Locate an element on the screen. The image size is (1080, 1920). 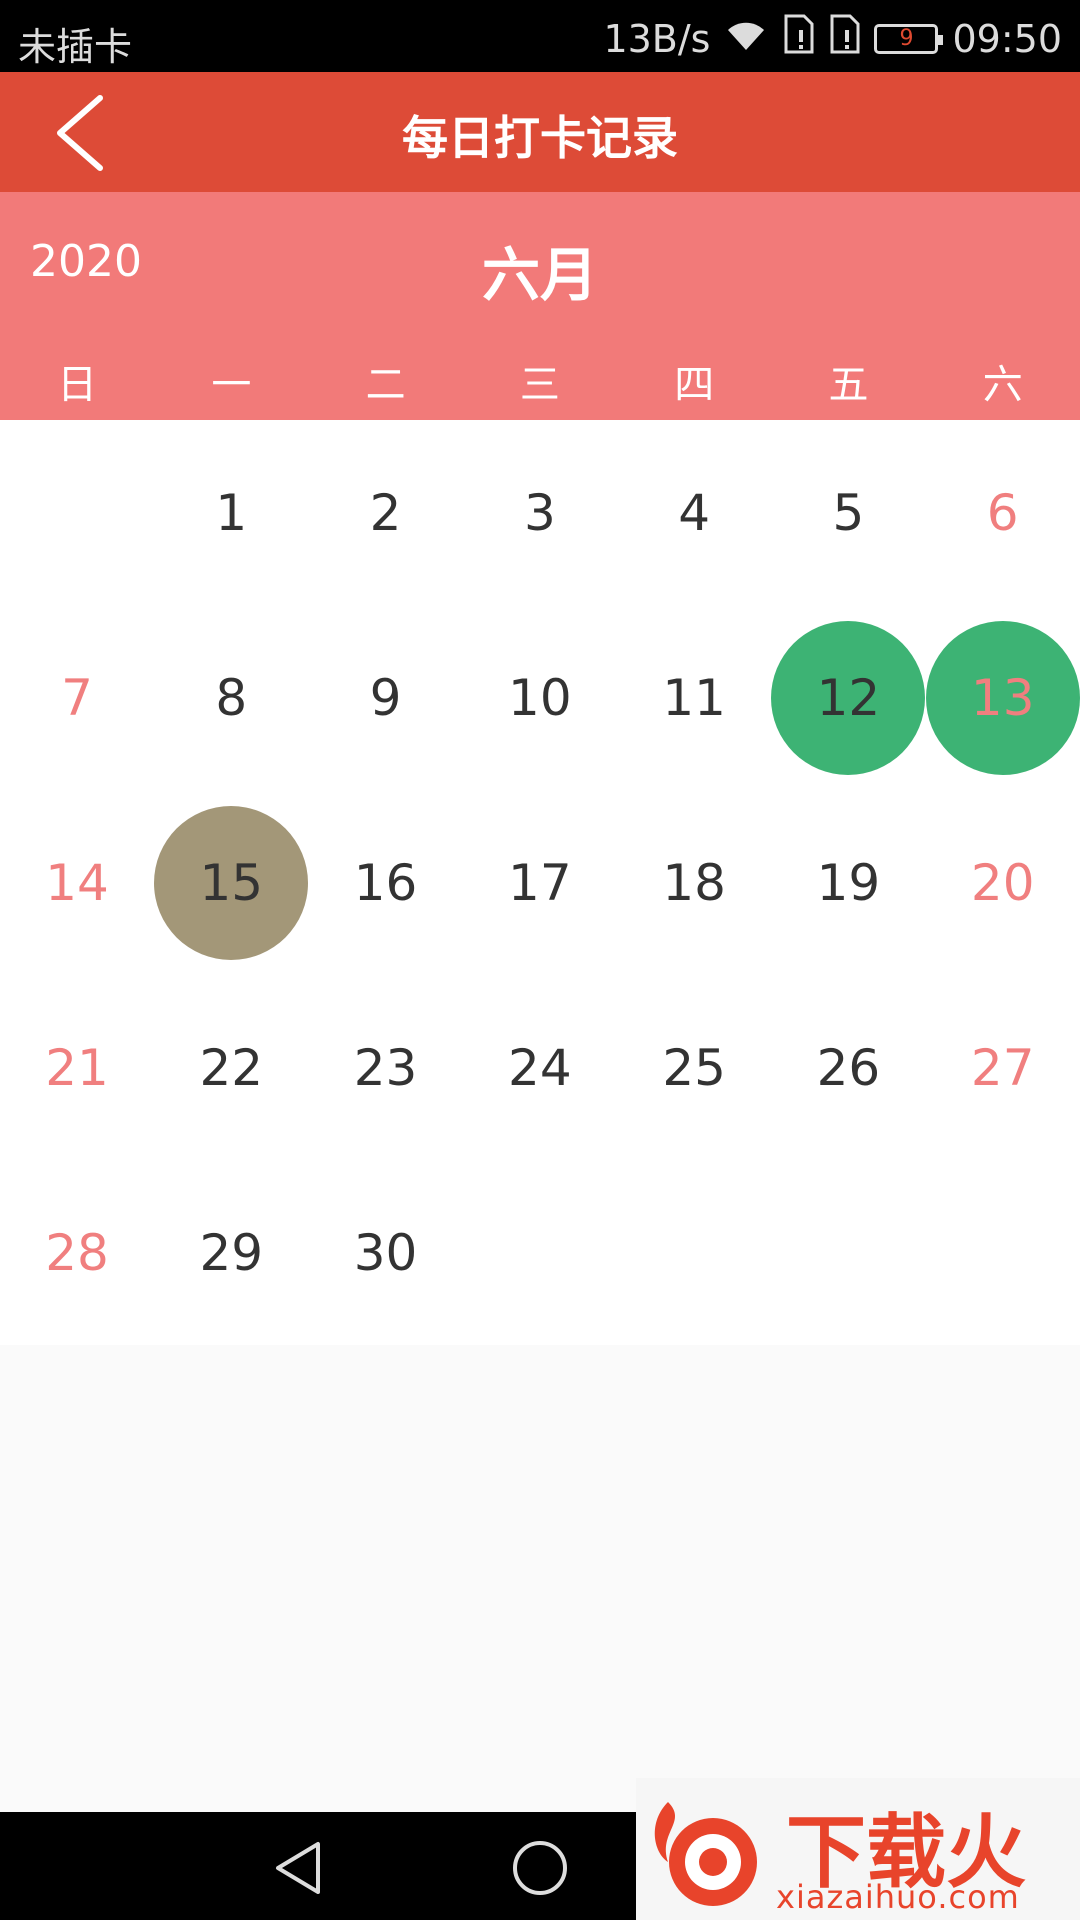
day-number: 7 is located at coordinates (77, 697).